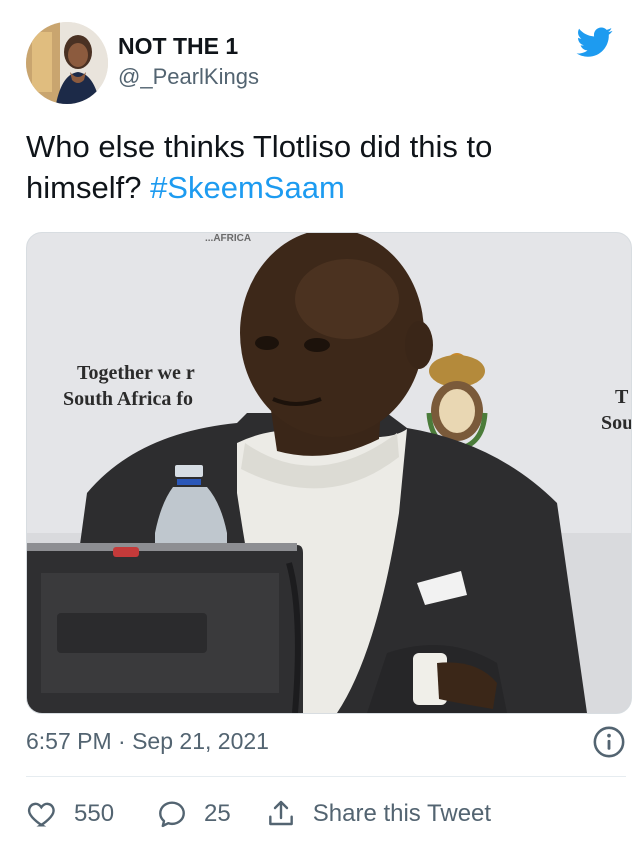  Describe the element at coordinates (217, 813) in the screenshot. I see `reply-count: 25` at that location.